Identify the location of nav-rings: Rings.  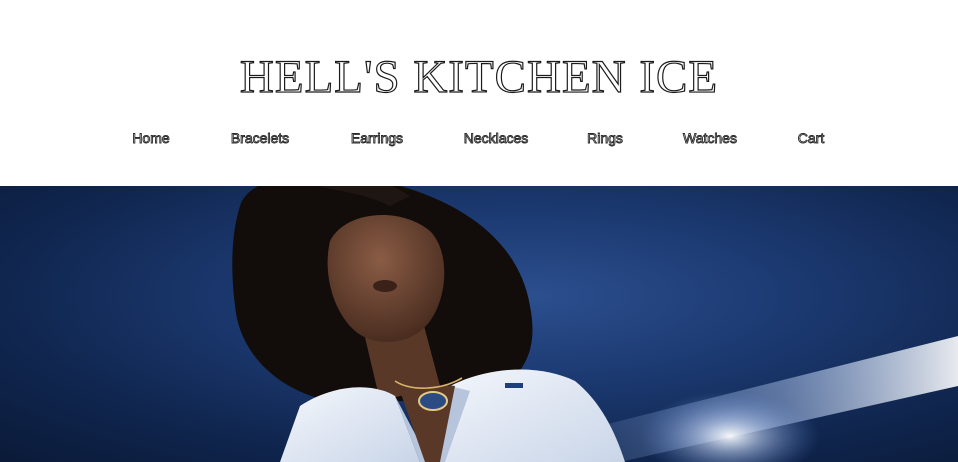
(605, 138).